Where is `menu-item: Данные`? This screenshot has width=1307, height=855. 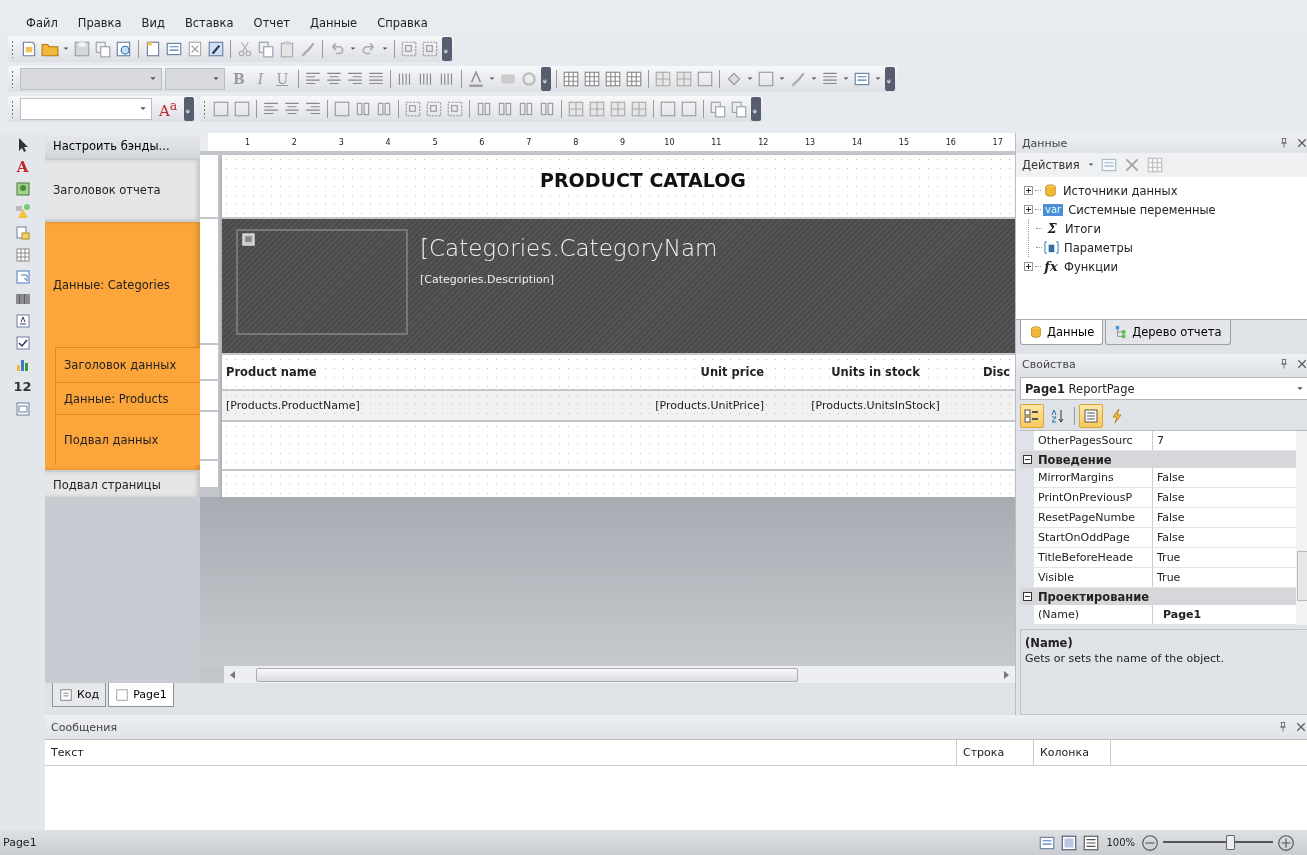
menu-item: Данные is located at coordinates (333, 22).